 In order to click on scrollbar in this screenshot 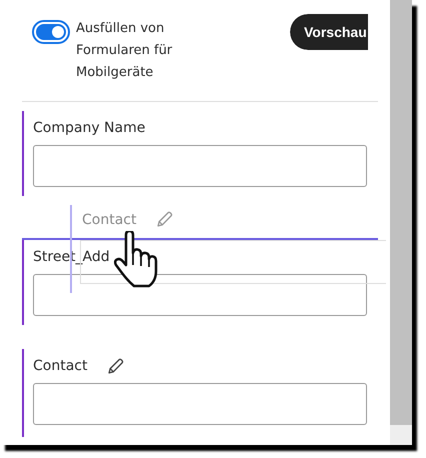, I will do `click(401, 212)`.